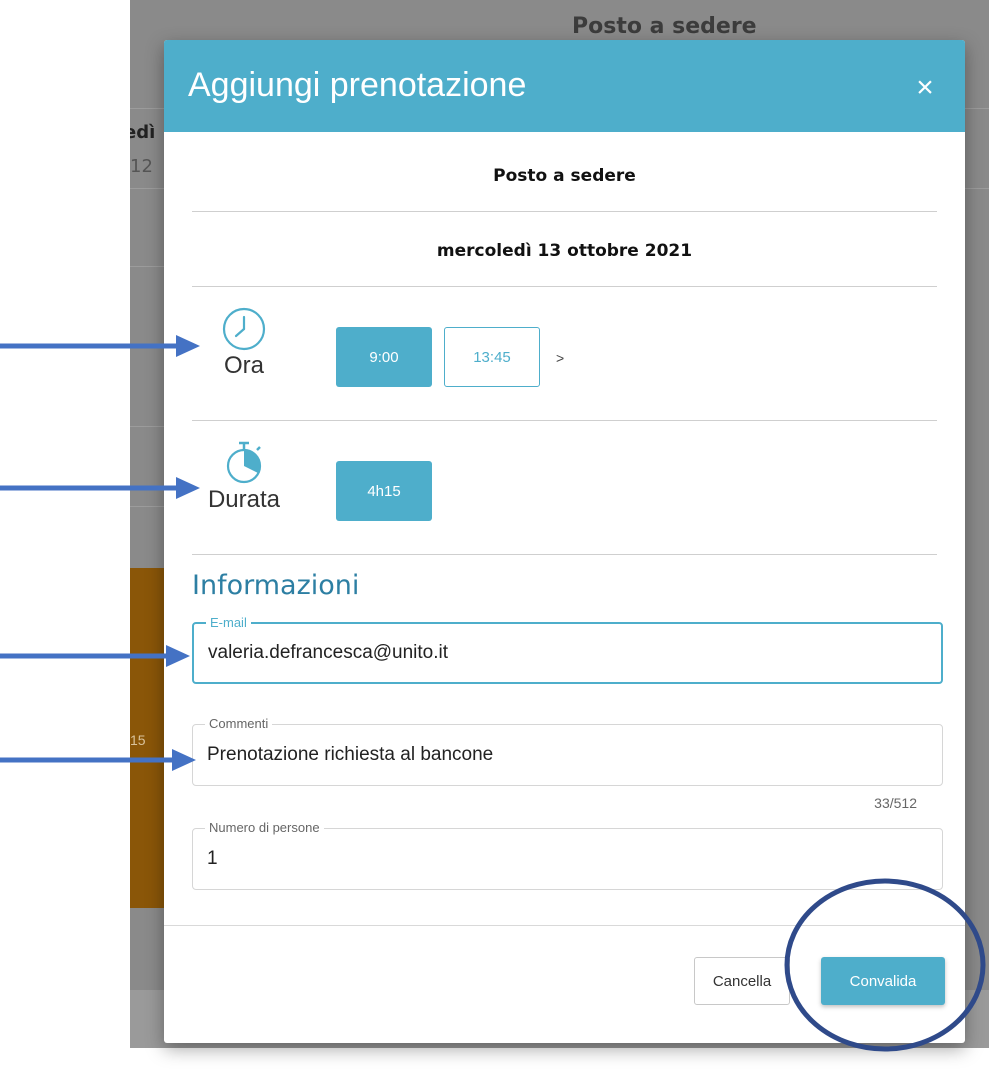 The width and height of the screenshot is (989, 1075). What do you see at coordinates (328, 653) in the screenshot?
I see `email-field-value: valeria.defrancesca@unito.it` at bounding box center [328, 653].